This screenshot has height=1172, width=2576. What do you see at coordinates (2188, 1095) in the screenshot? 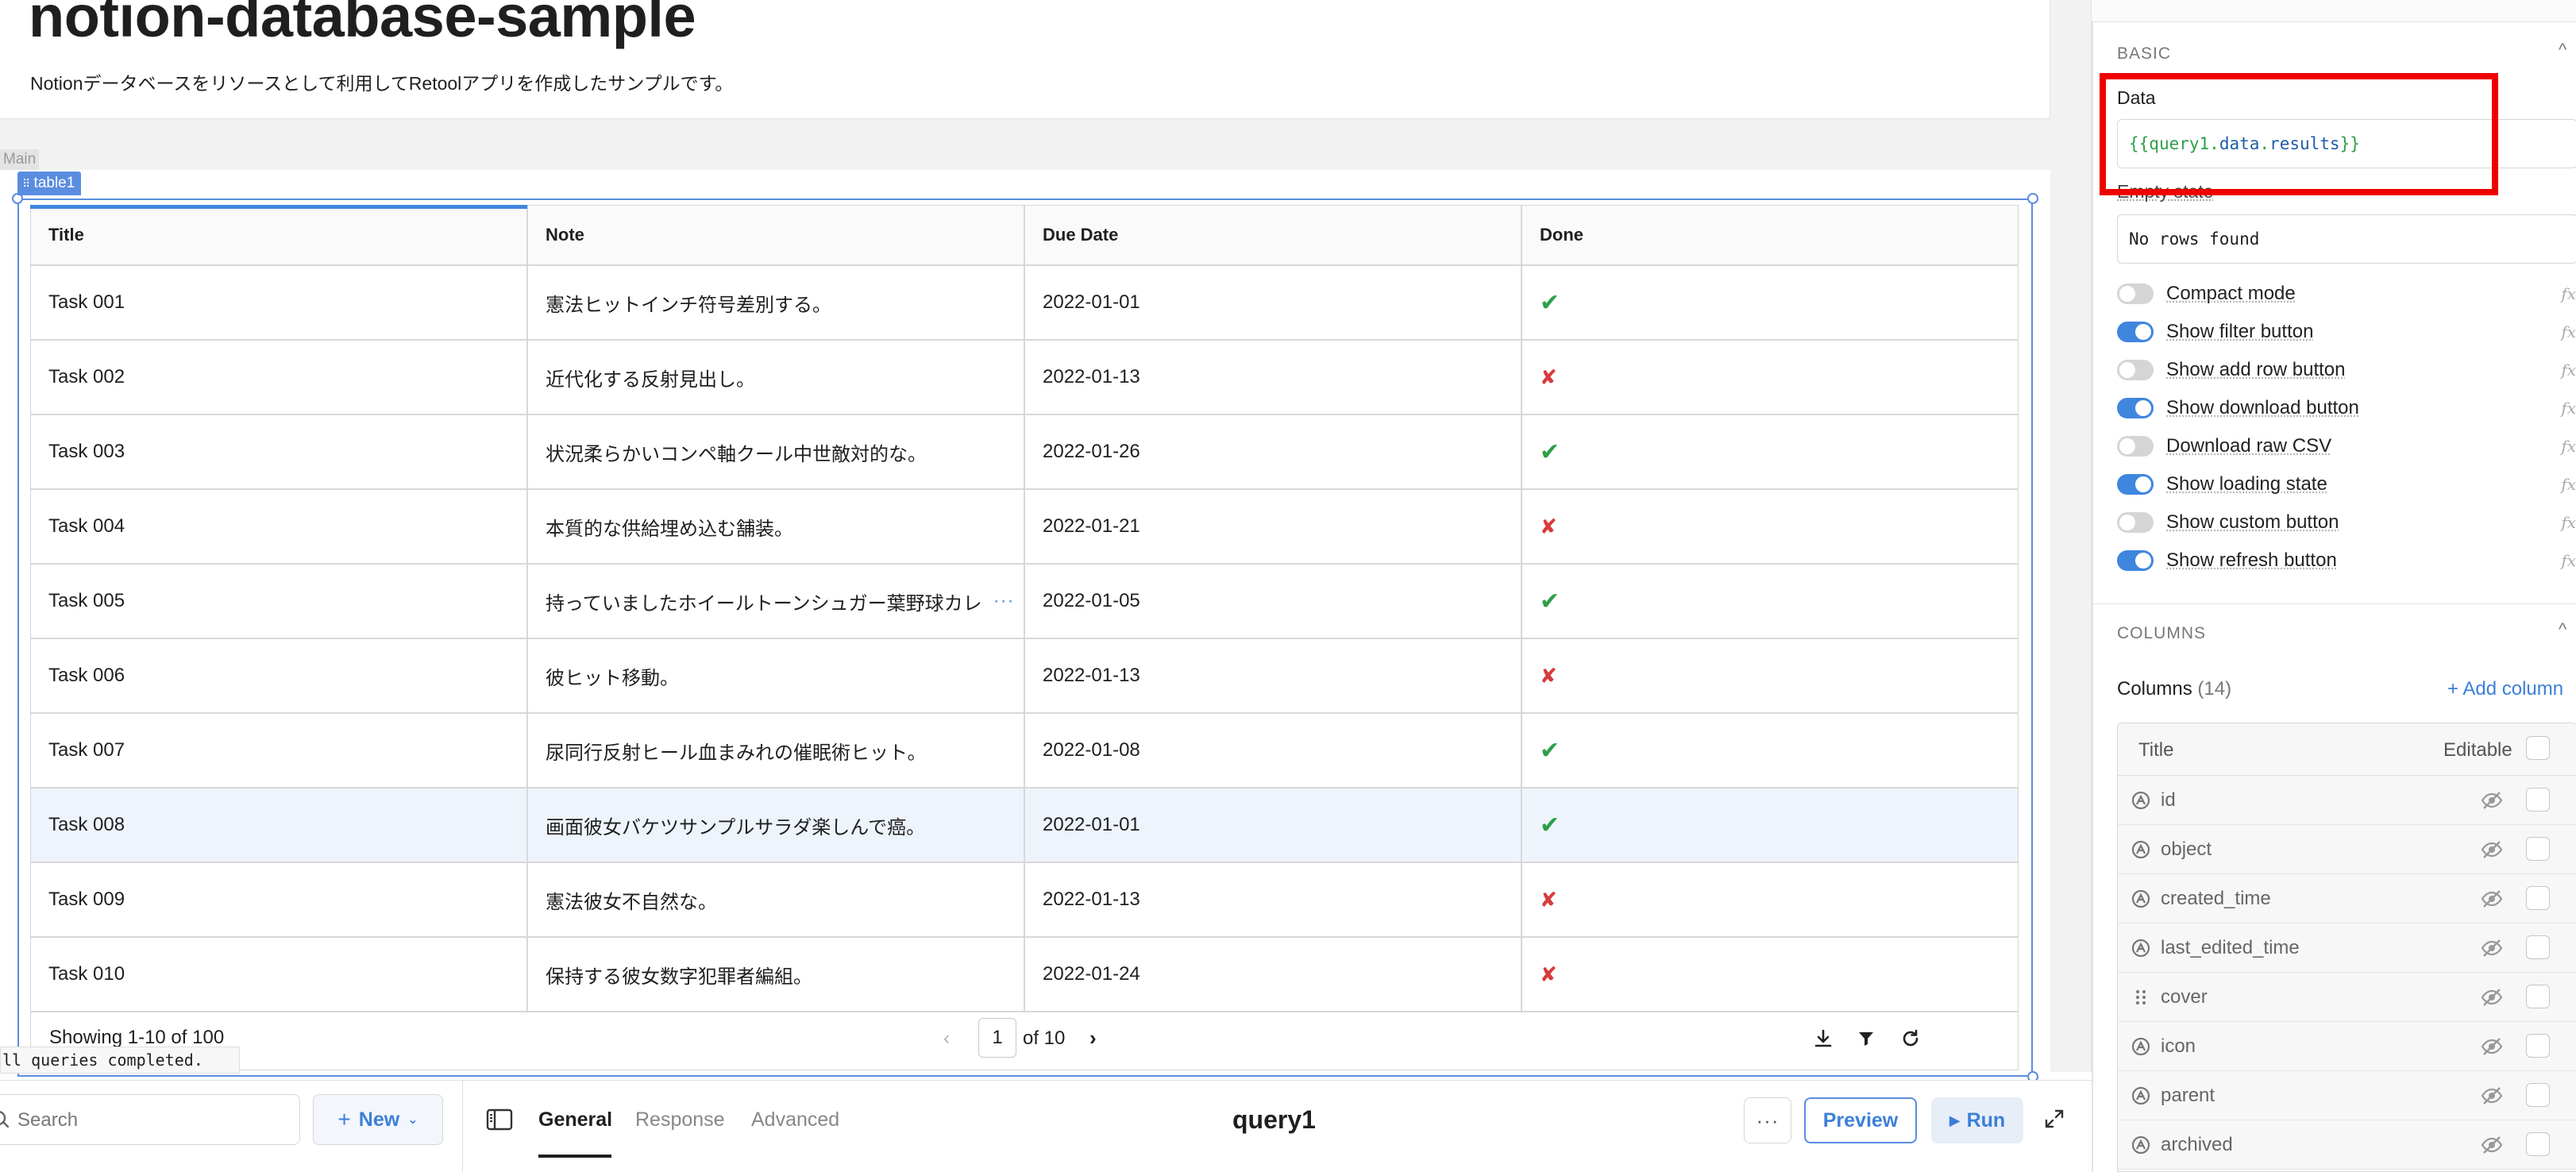
I see `column-name: parent` at bounding box center [2188, 1095].